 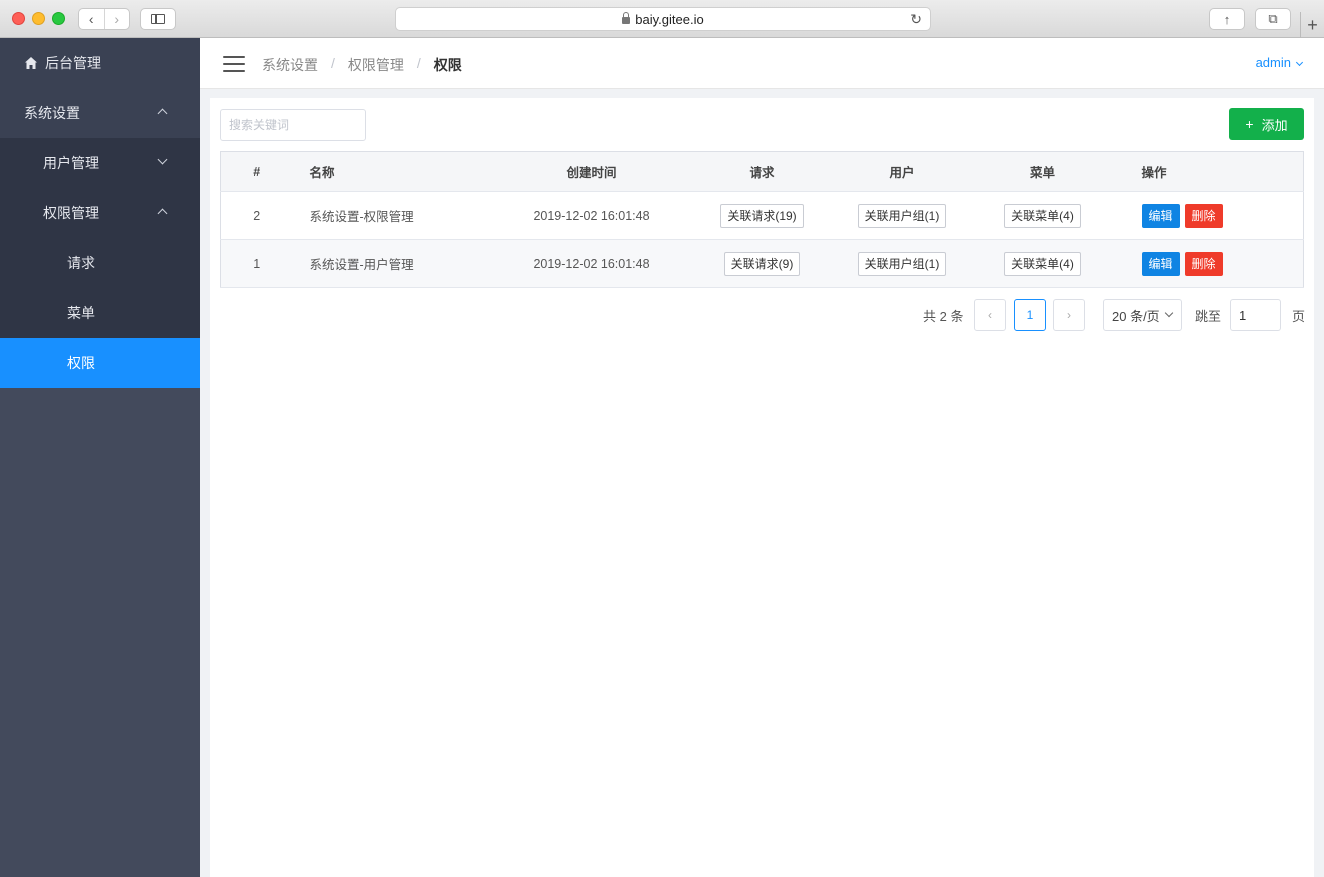 I want to click on hamburger-menu-icon, so click(x=234, y=64).